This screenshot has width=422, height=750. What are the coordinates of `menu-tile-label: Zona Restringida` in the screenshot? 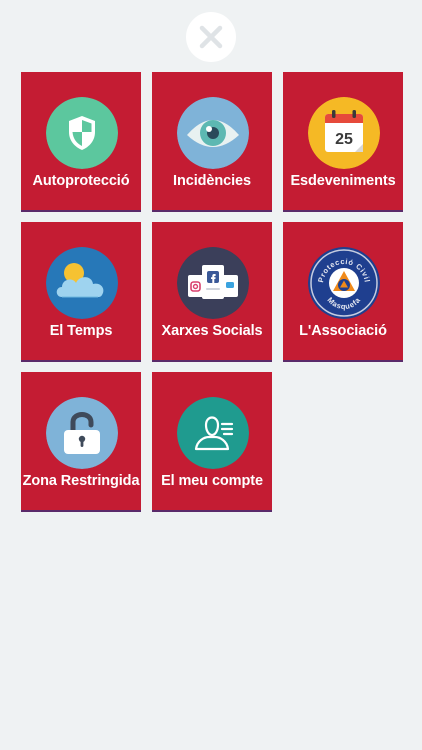 It's located at (81, 481).